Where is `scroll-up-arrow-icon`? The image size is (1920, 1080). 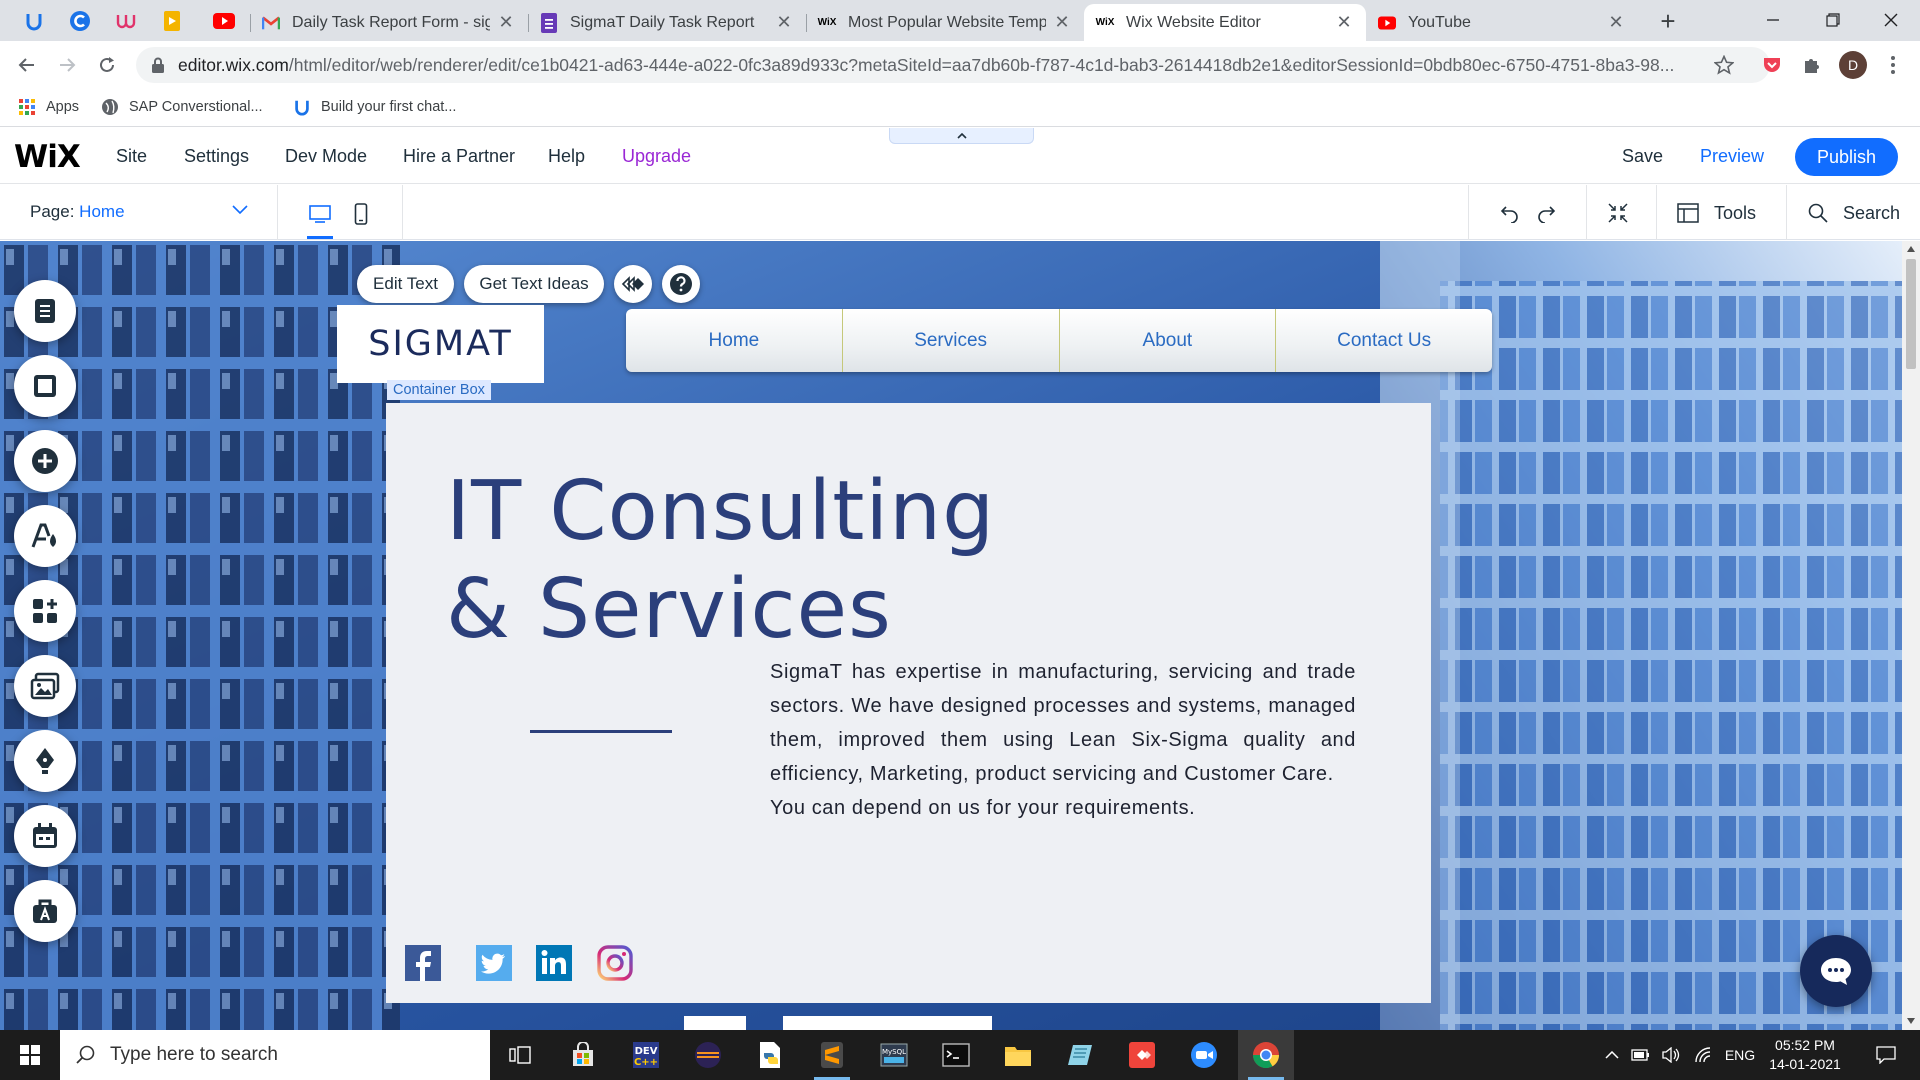
scroll-up-arrow-icon is located at coordinates (1911, 249).